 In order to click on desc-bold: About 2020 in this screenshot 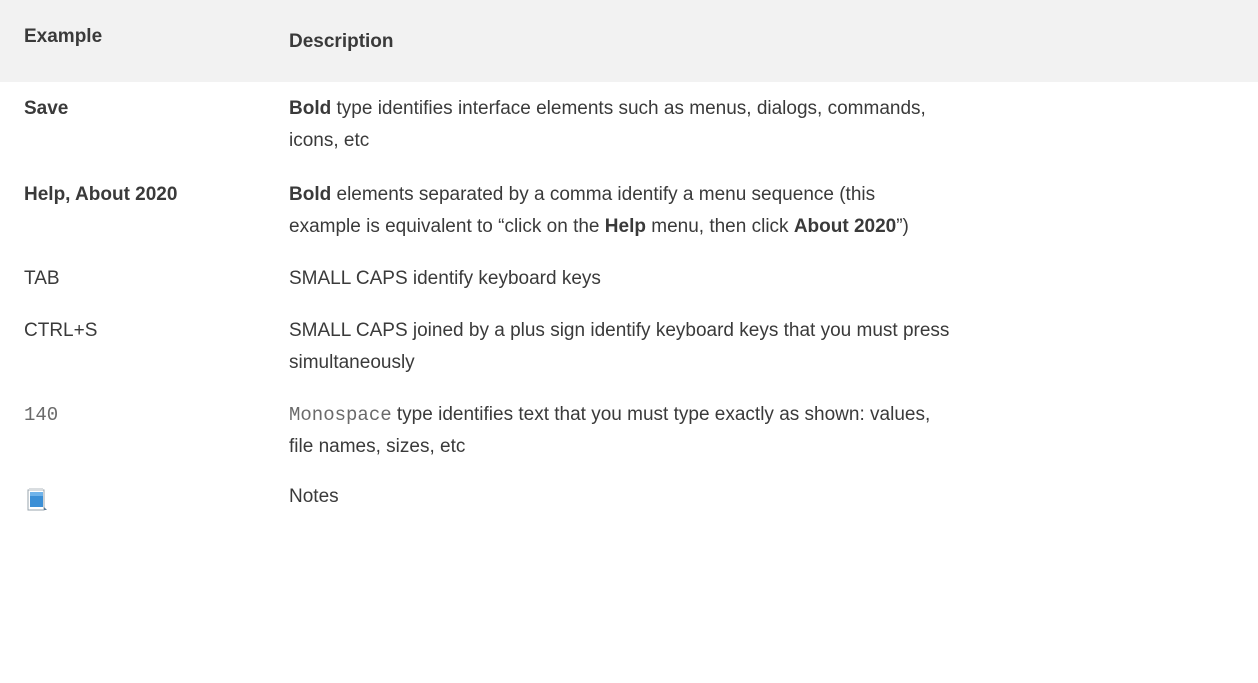, I will do `click(845, 226)`.